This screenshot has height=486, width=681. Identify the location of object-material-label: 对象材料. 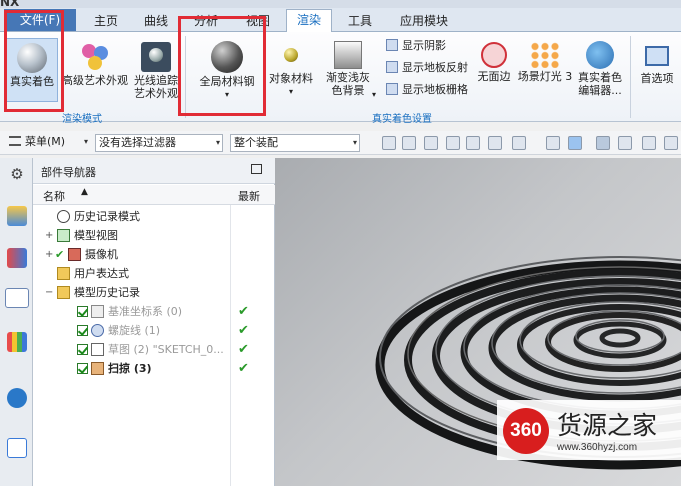
(291, 78).